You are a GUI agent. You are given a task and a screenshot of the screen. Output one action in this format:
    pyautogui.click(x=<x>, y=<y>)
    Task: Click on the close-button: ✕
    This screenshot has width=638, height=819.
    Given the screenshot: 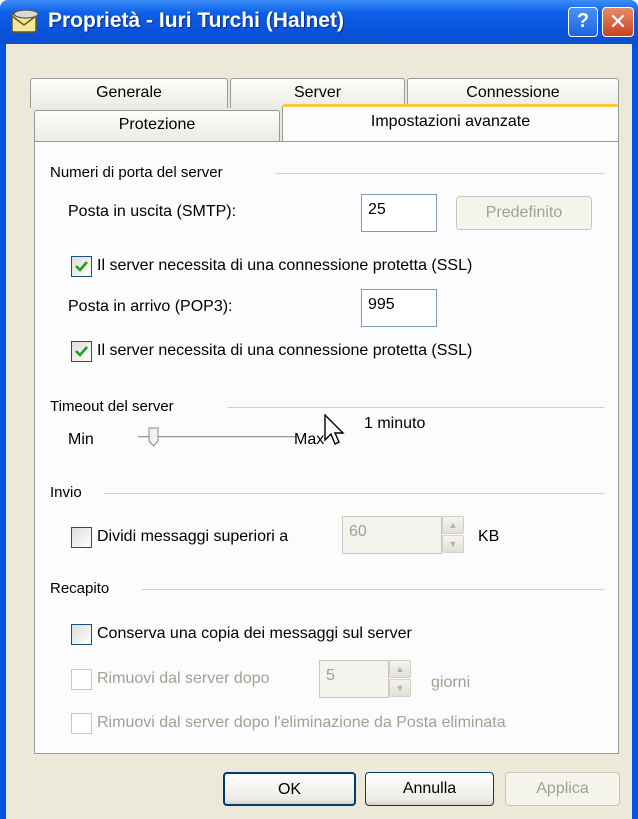 What is the action you would take?
    pyautogui.click(x=618, y=22)
    